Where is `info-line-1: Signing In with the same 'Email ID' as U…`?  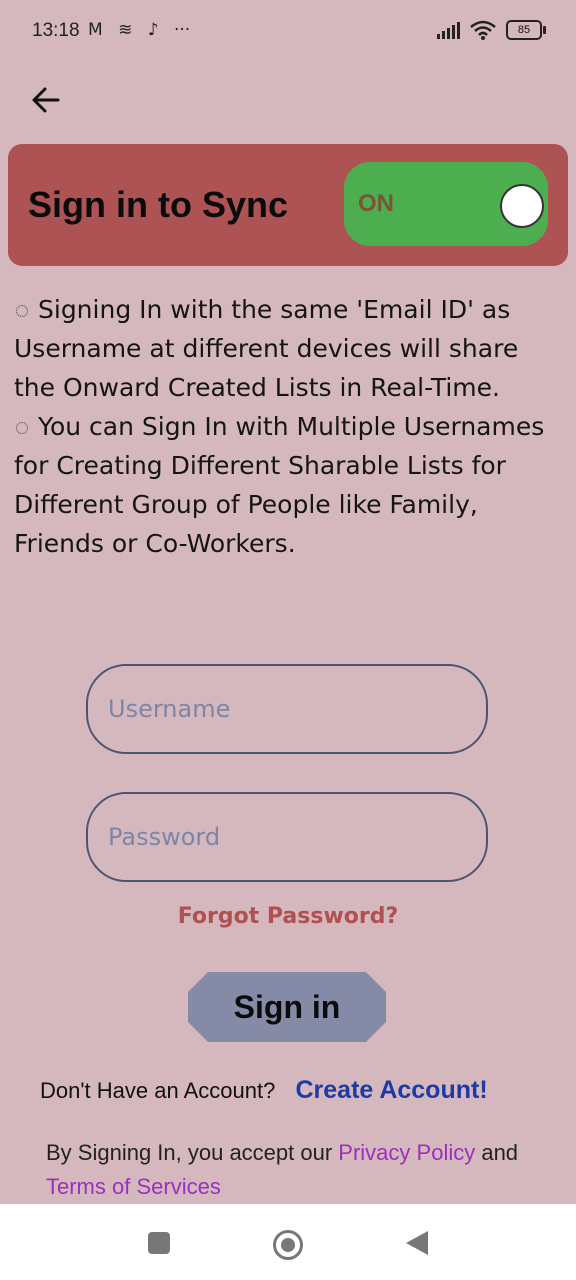 info-line-1: Signing In with the same 'Email ID' as U… is located at coordinates (266, 348).